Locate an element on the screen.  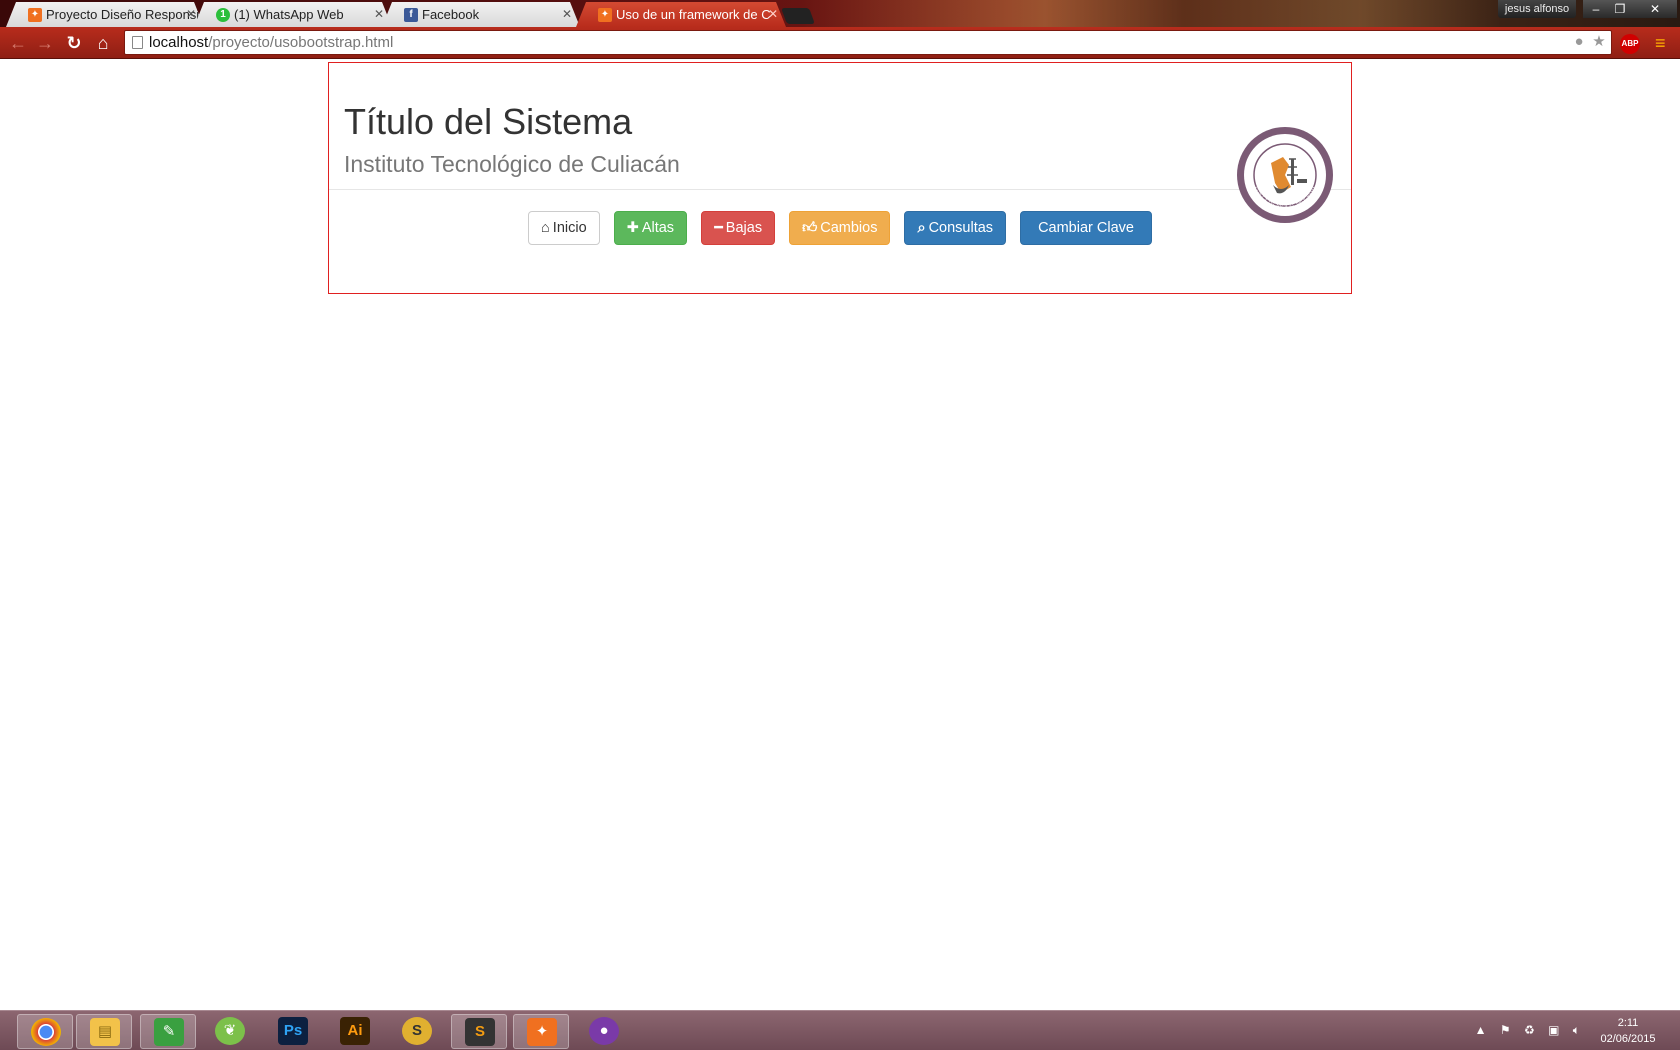
sync-icon: ♻ is located at coordinates (1529, 1030).